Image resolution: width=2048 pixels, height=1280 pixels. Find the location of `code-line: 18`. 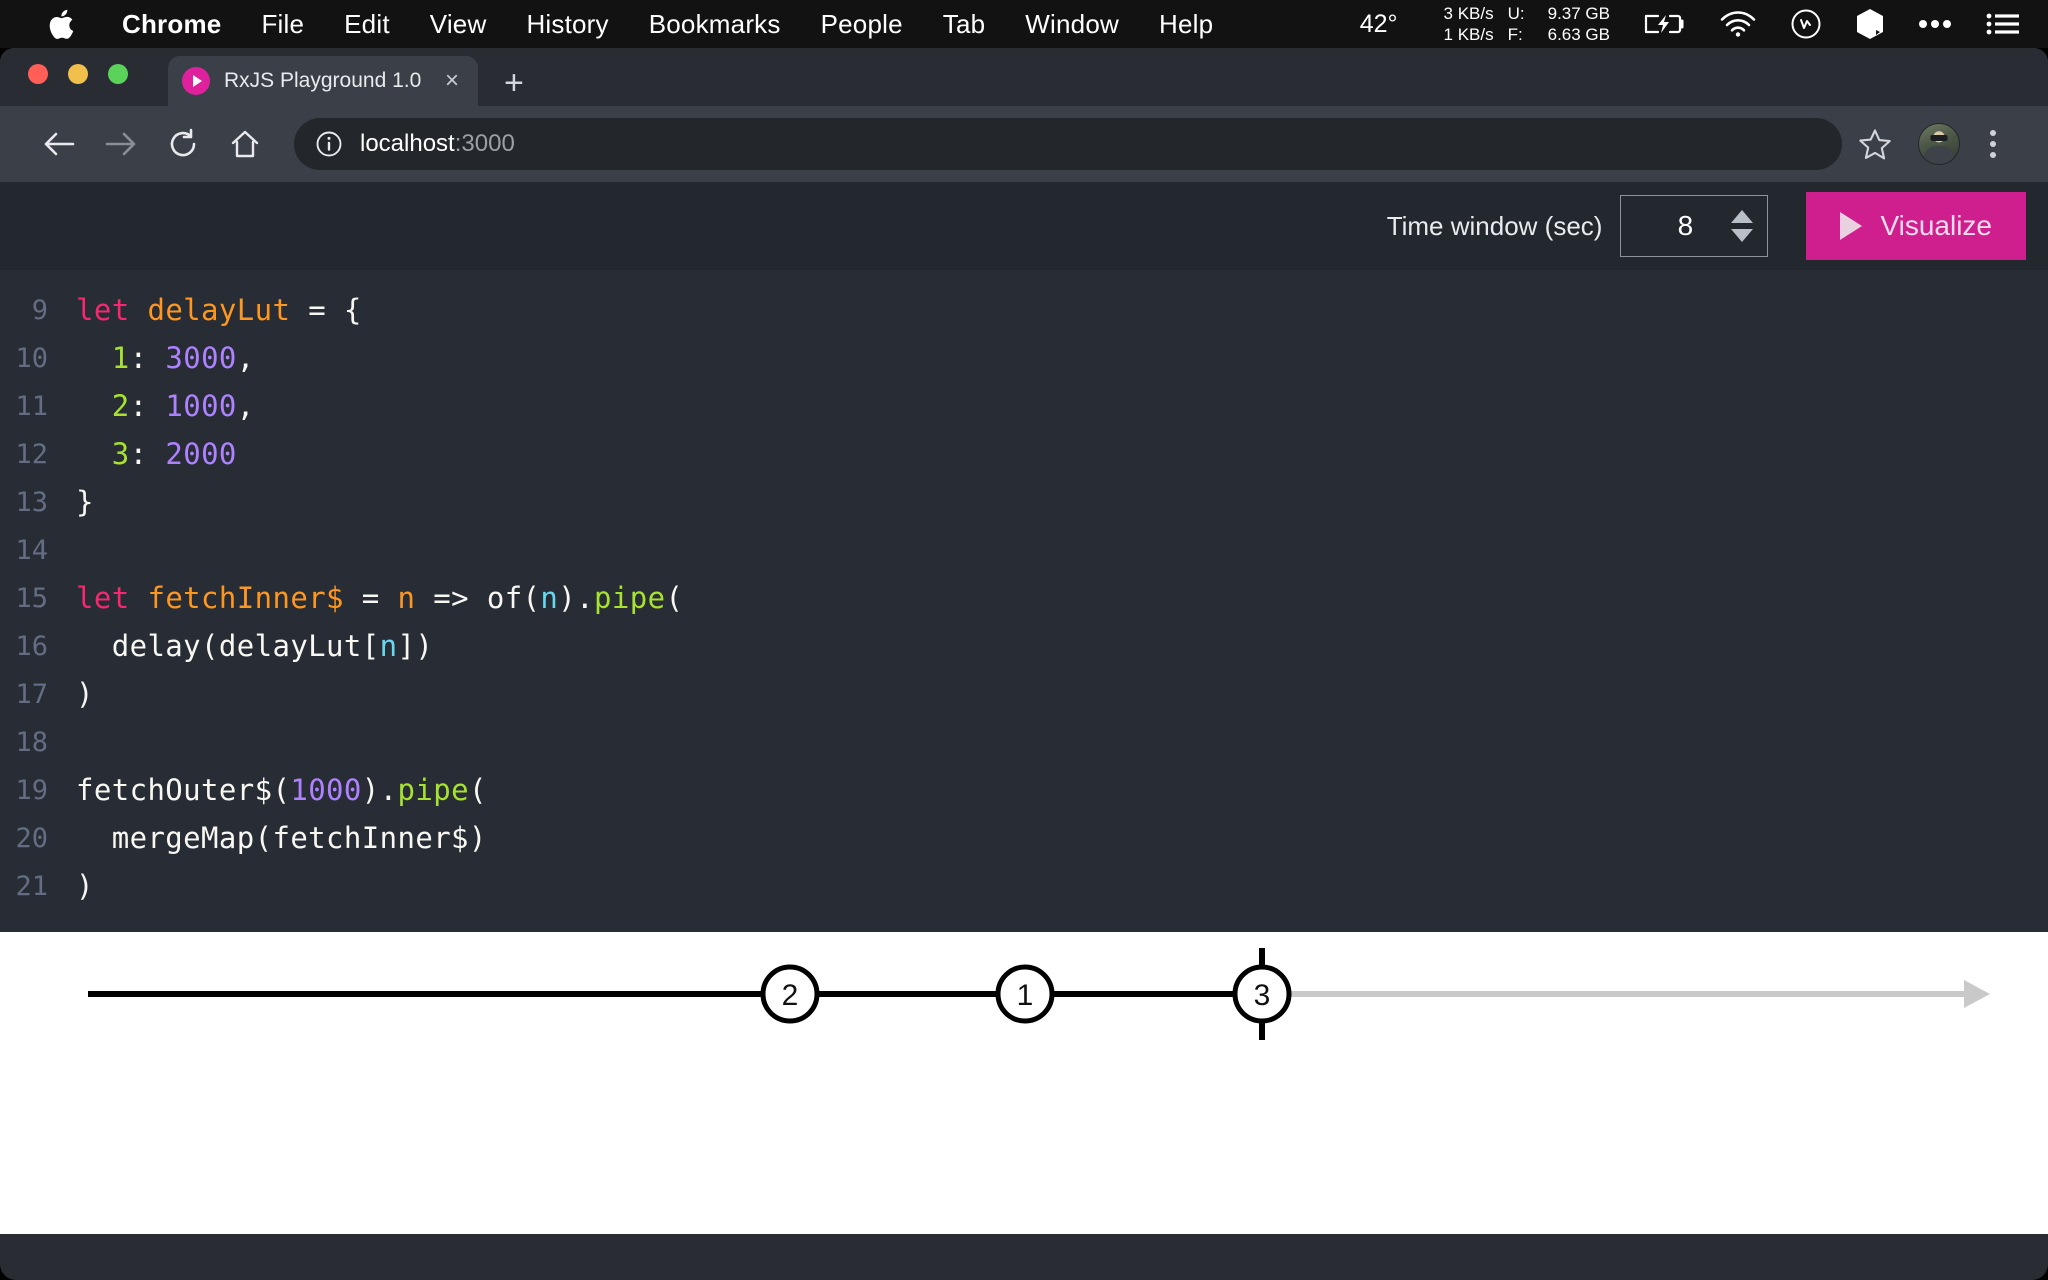

code-line: 18 is located at coordinates (1024, 742).